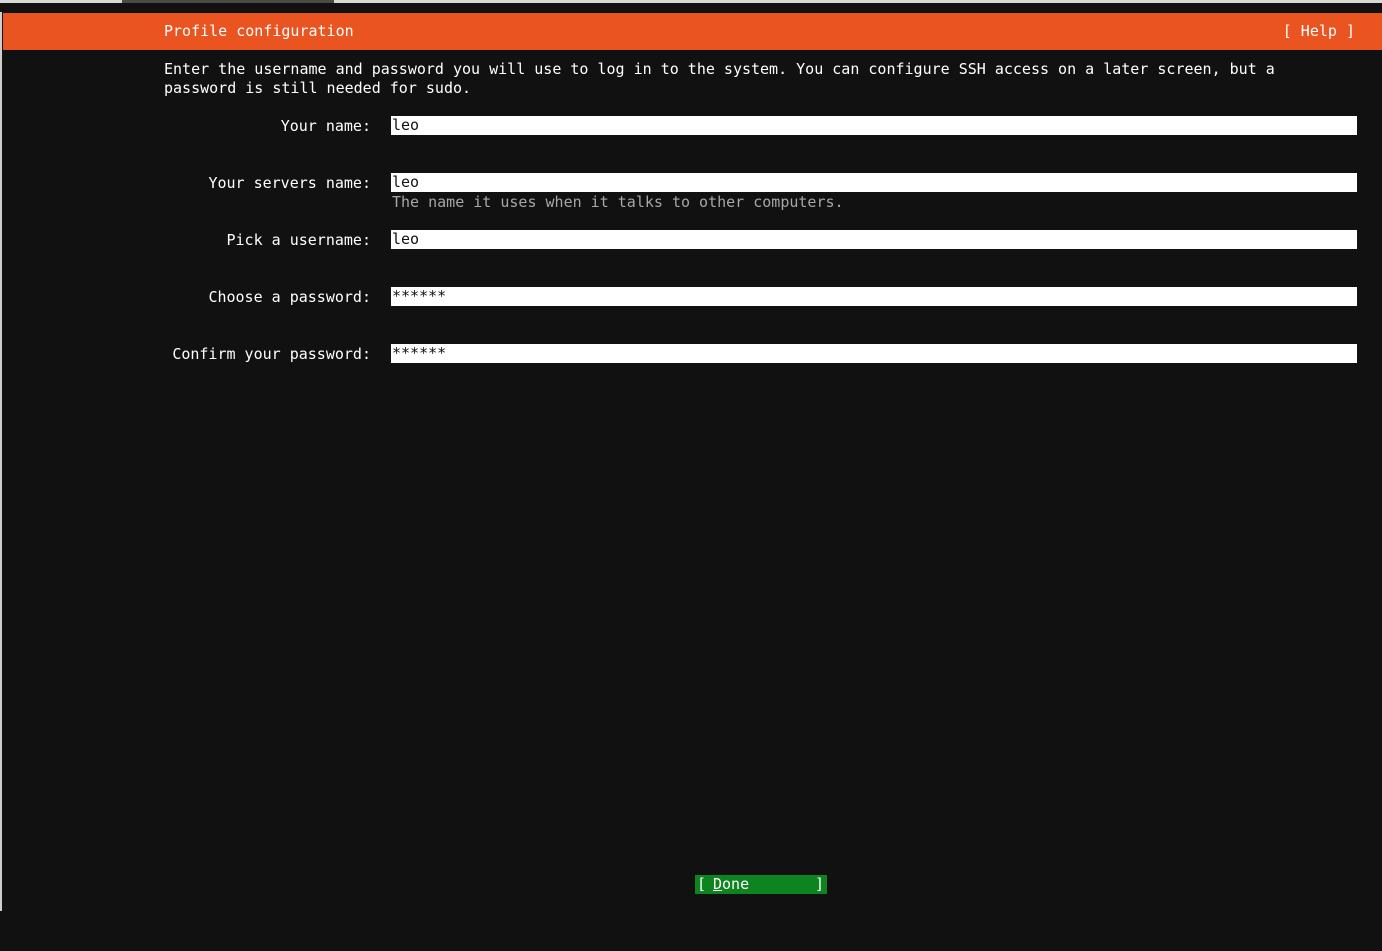 Image resolution: width=1382 pixels, height=951 pixels. What do you see at coordinates (718, 884) in the screenshot?
I see `done-hotkey-letter: D` at bounding box center [718, 884].